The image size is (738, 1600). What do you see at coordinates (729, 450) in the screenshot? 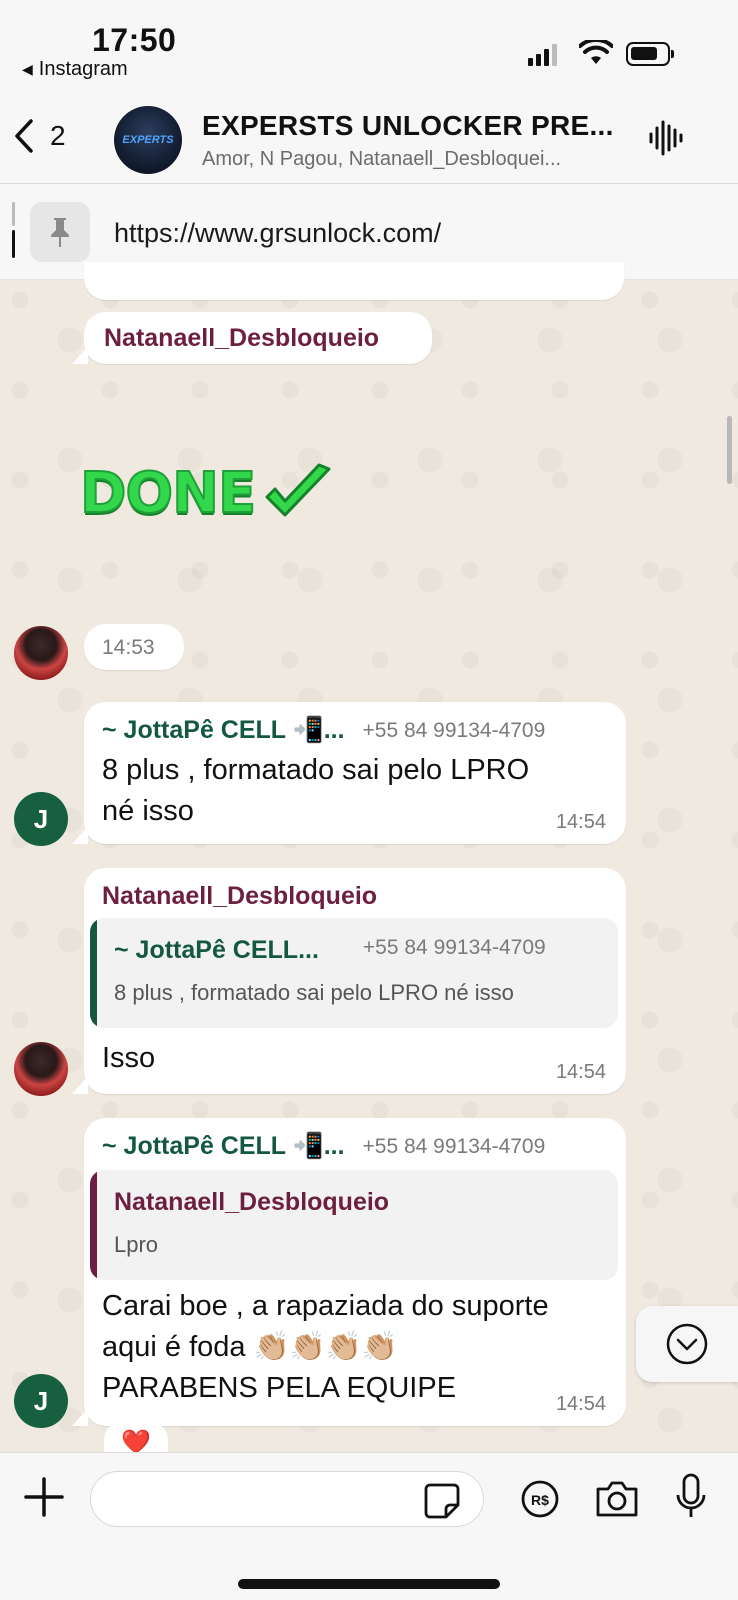
I see `scrollbar` at bounding box center [729, 450].